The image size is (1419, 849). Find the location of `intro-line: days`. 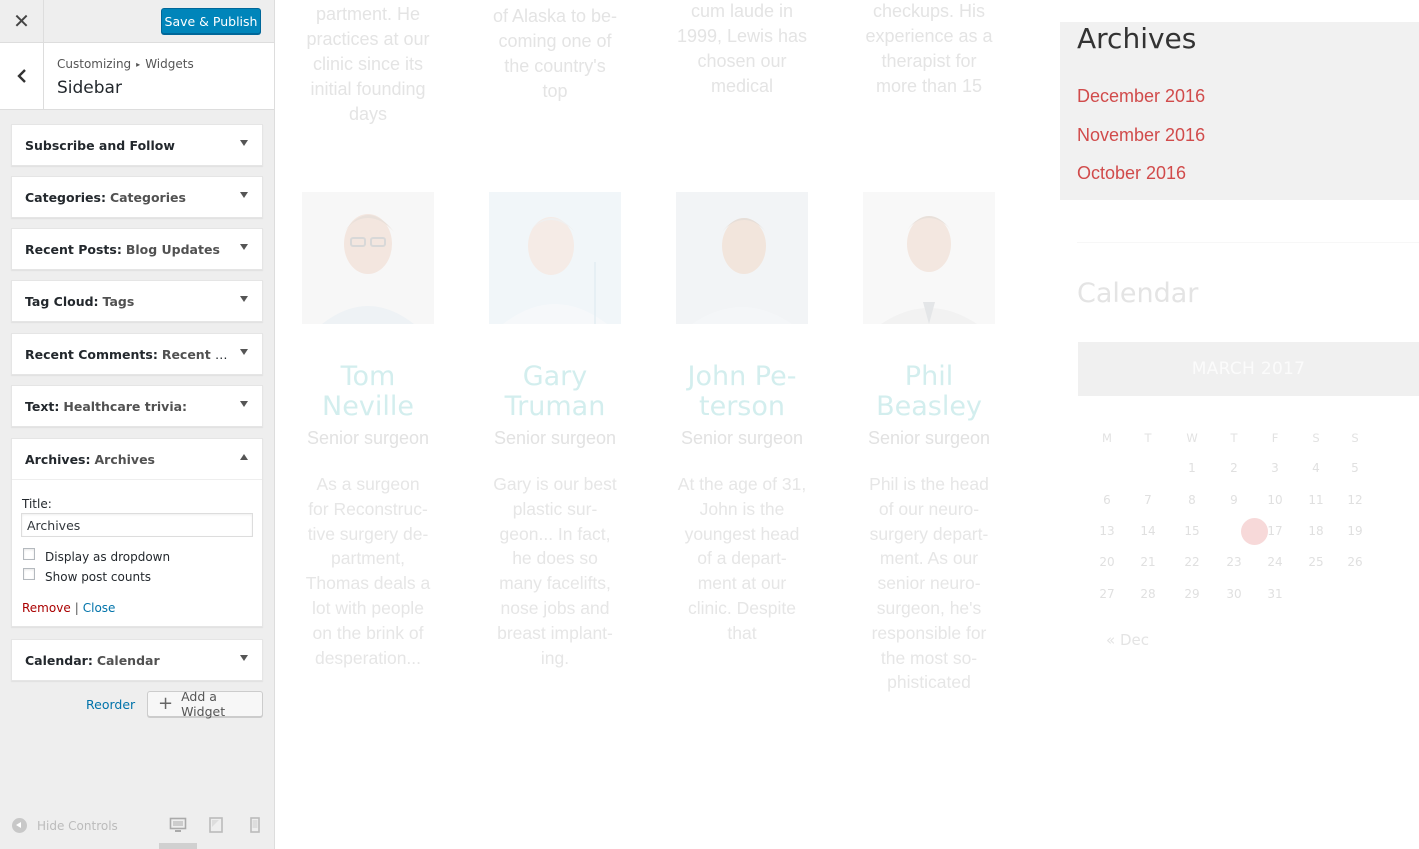

intro-line: days is located at coordinates (368, 114).